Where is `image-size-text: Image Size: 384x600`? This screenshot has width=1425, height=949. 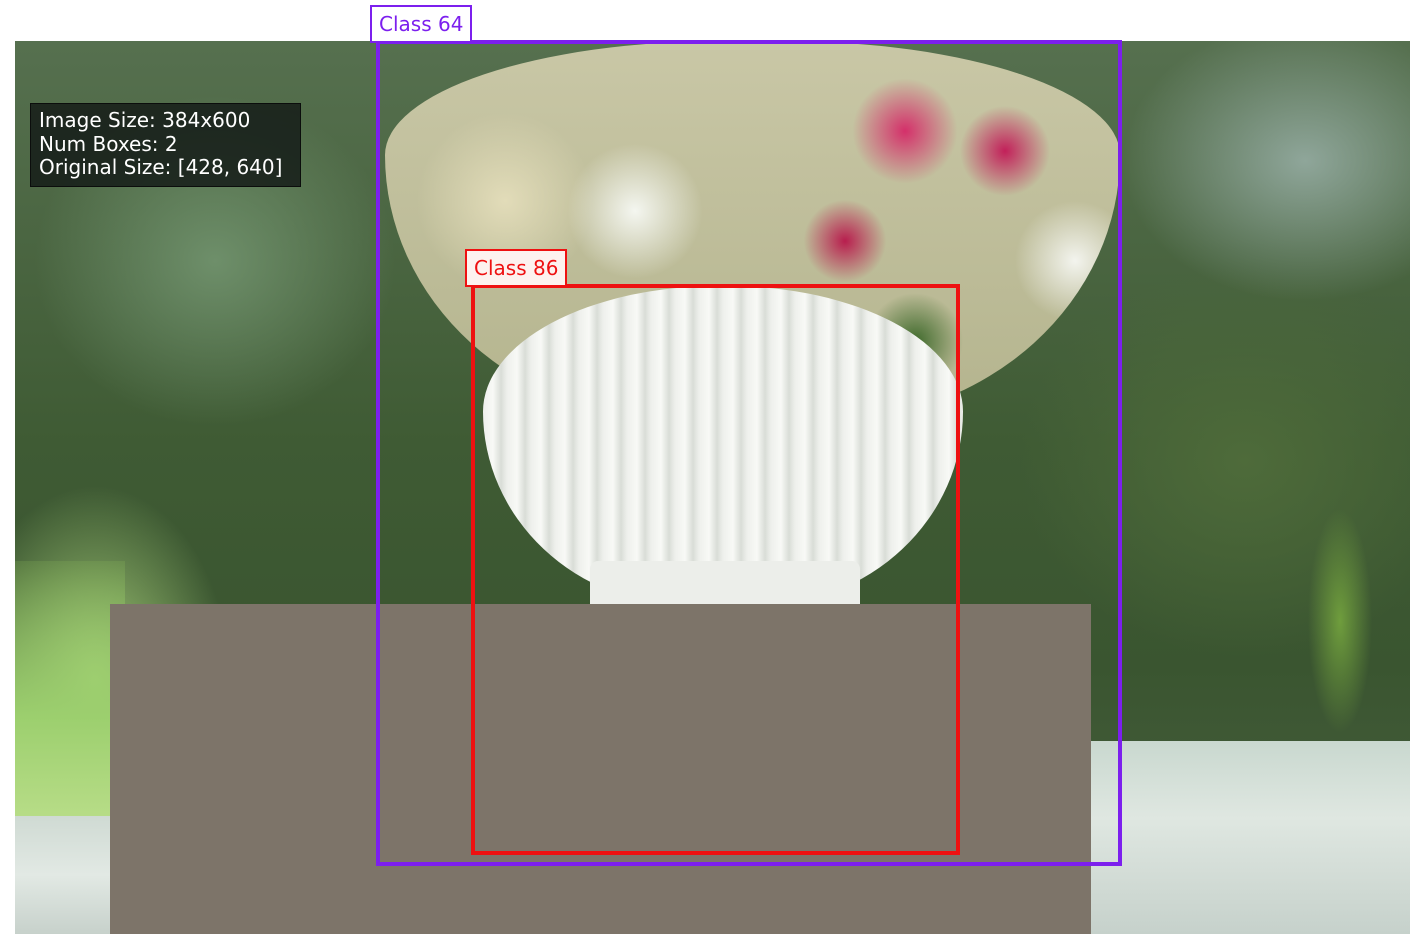 image-size-text: Image Size: 384x600 is located at coordinates (145, 120).